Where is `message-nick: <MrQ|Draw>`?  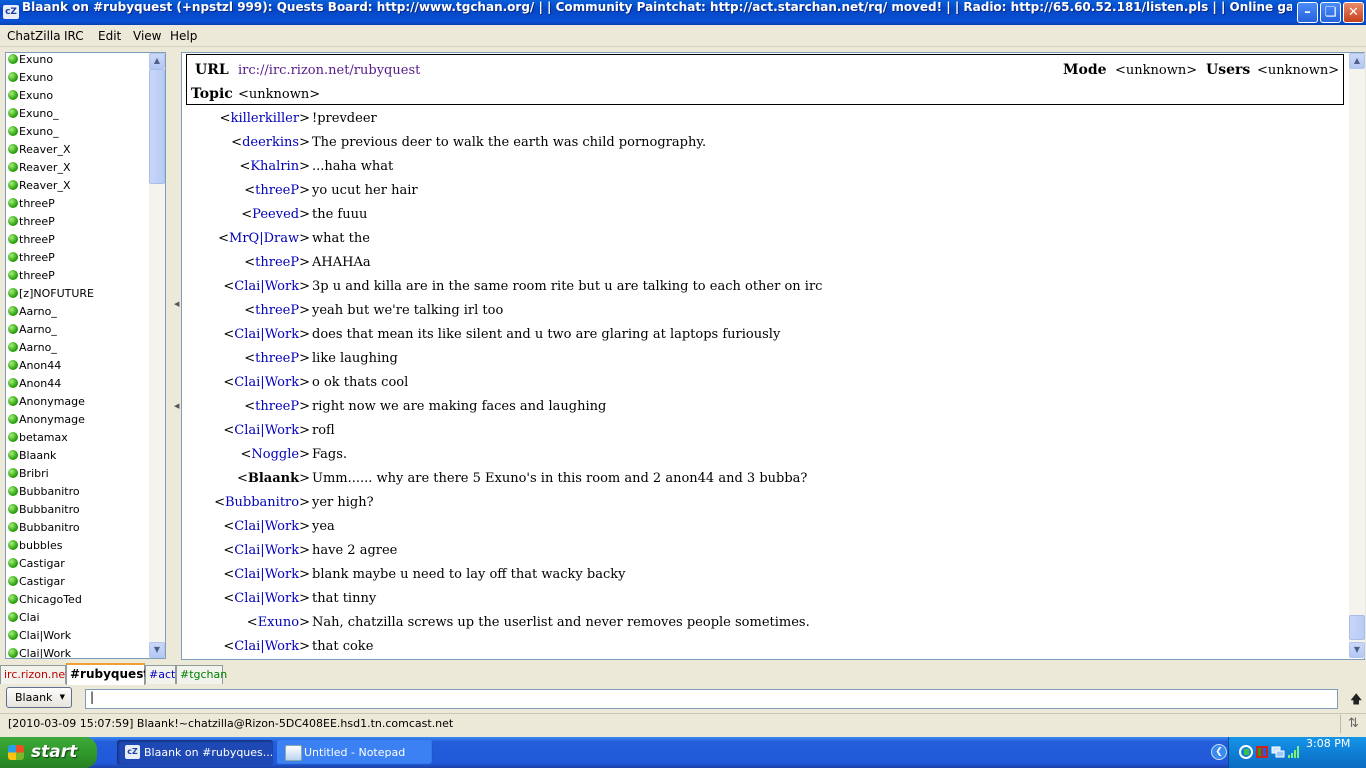 message-nick: <MrQ|Draw> is located at coordinates (246, 238).